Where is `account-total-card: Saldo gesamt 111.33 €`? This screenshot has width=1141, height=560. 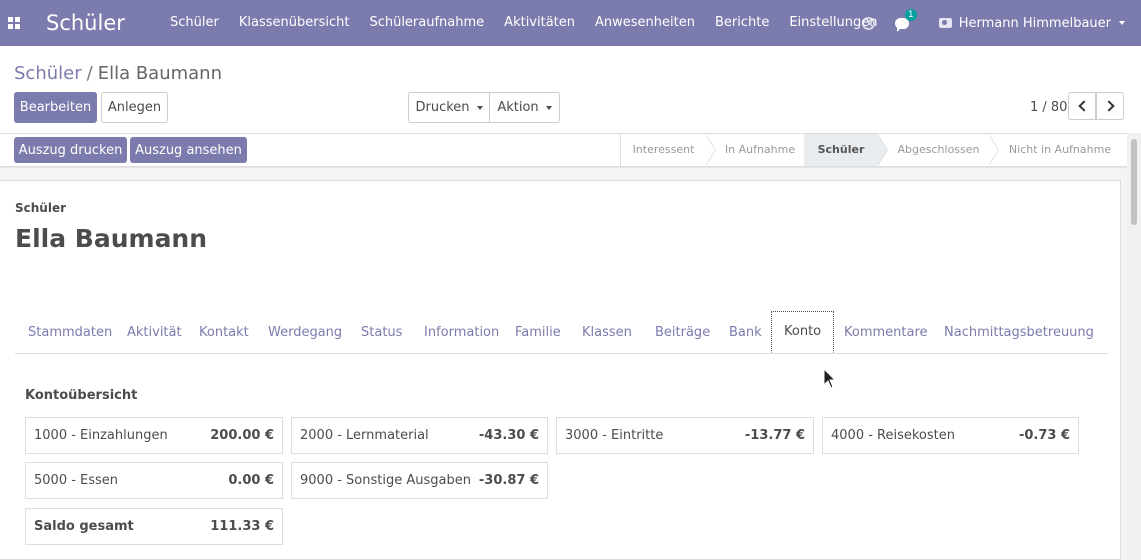
account-total-card: Saldo gesamt 111.33 € is located at coordinates (154, 526).